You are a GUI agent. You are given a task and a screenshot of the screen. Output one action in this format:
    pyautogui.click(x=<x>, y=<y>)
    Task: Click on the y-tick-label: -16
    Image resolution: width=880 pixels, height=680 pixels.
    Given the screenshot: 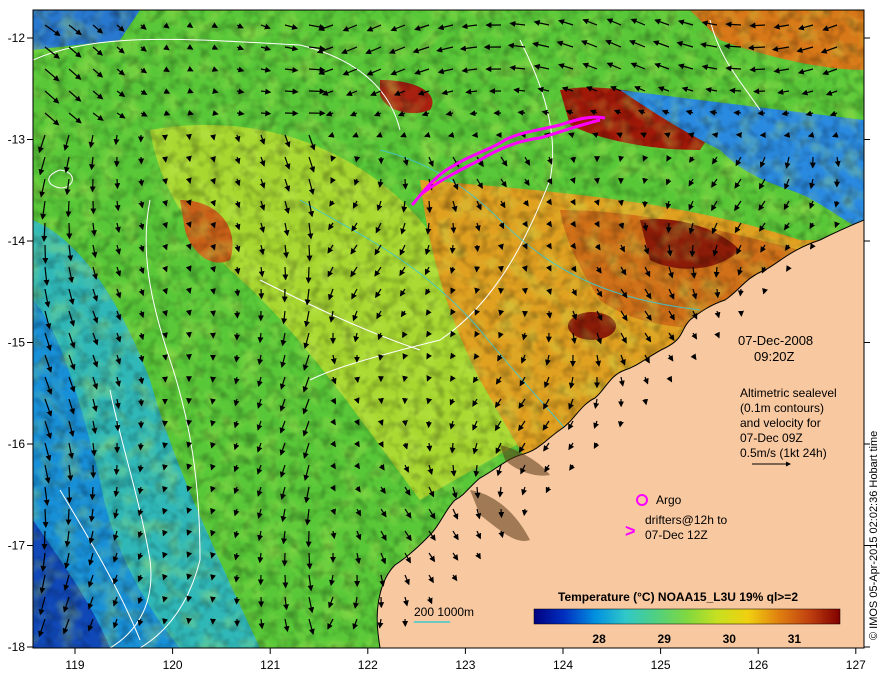 What is the action you would take?
    pyautogui.click(x=17, y=444)
    